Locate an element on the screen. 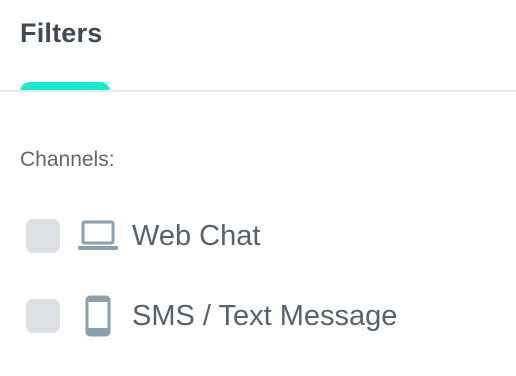 The height and width of the screenshot is (376, 516). channels-section-label: Channels: is located at coordinates (67, 159).